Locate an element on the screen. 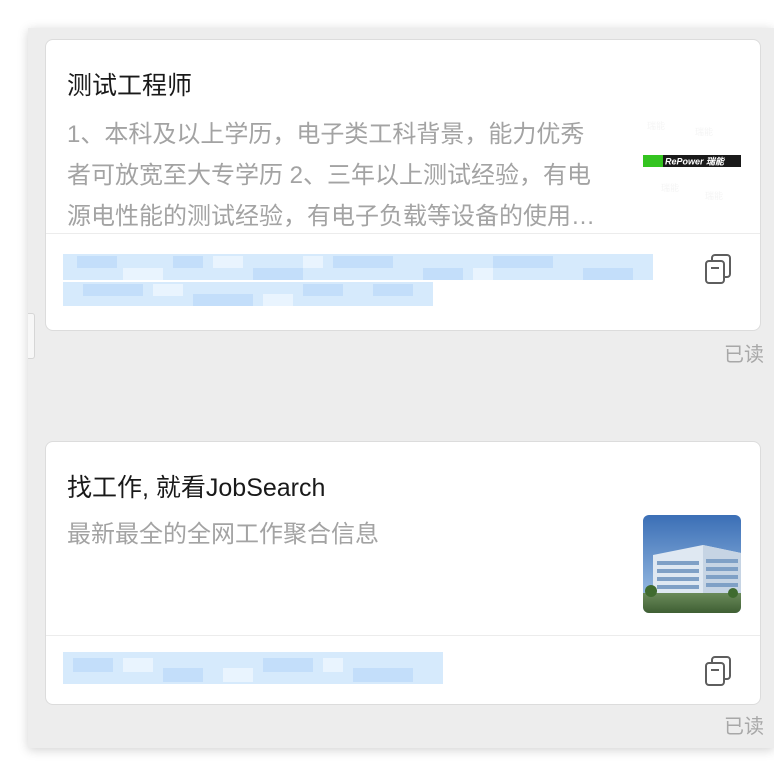  company-logo-thumbnail: 瑞能 瑞能 瑞能 瑞能 RePower 瑞能 is located at coordinates (692, 162).